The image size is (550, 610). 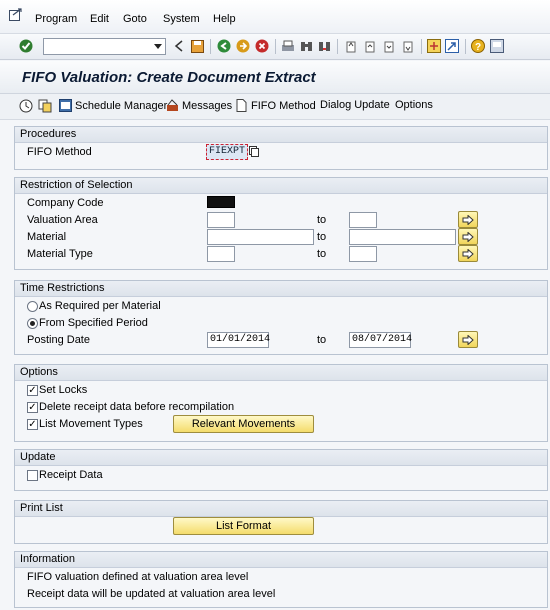 What do you see at coordinates (254, 151) in the screenshot?
I see `copy-icon` at bounding box center [254, 151].